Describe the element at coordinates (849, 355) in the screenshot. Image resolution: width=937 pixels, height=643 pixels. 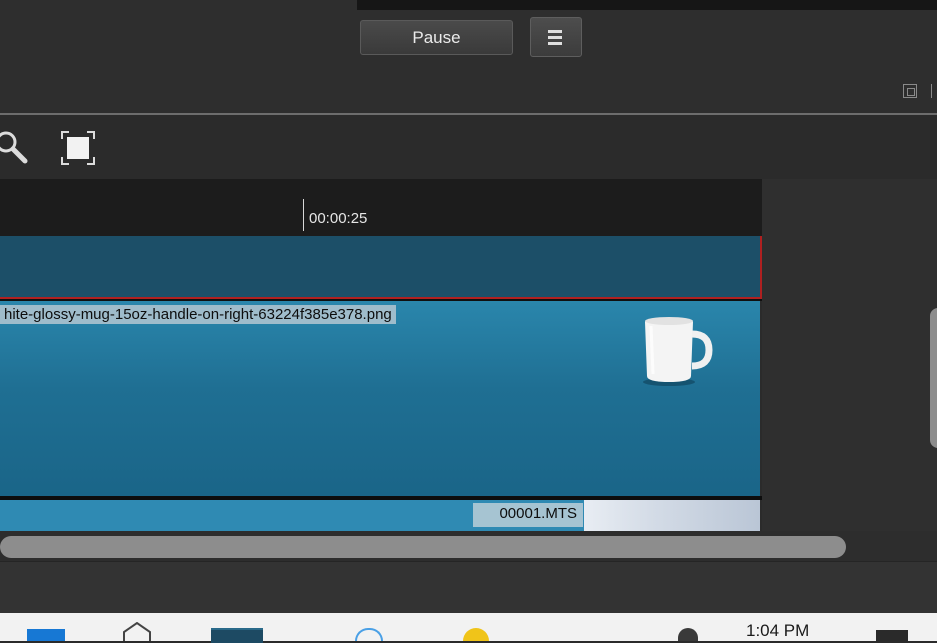
I see `side-panel` at that location.